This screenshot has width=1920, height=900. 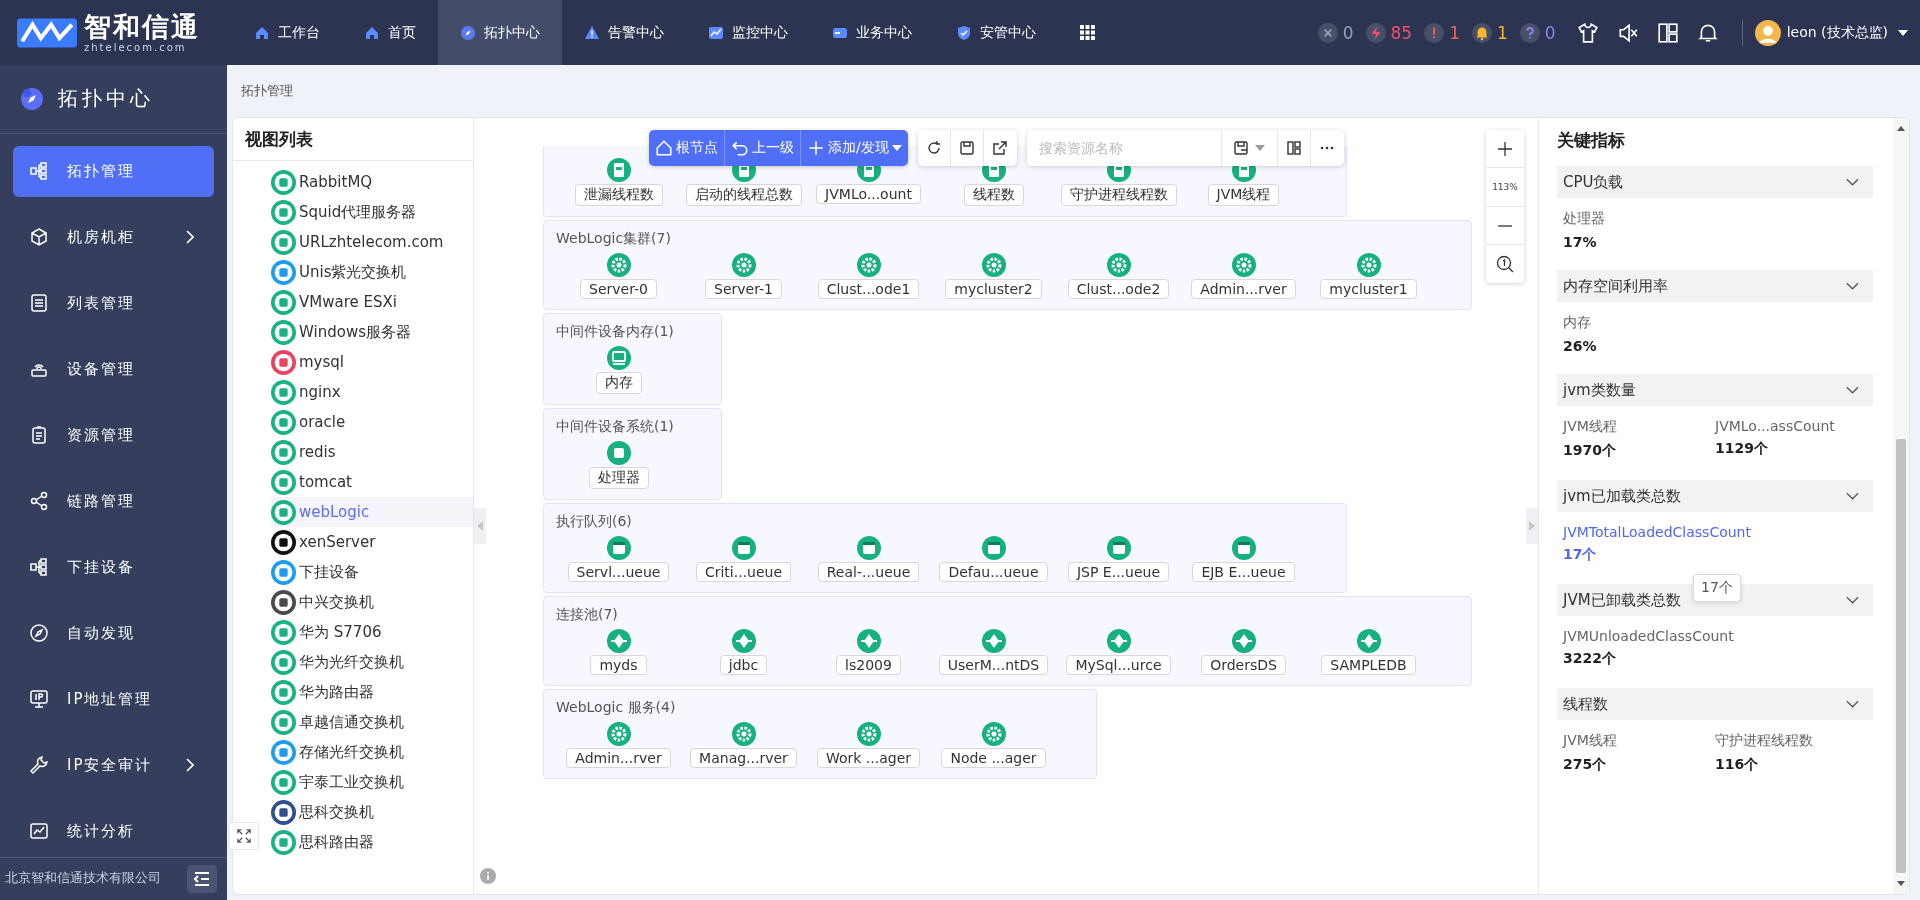 I want to click on tree-item: RabbitMQ, so click(x=326, y=182).